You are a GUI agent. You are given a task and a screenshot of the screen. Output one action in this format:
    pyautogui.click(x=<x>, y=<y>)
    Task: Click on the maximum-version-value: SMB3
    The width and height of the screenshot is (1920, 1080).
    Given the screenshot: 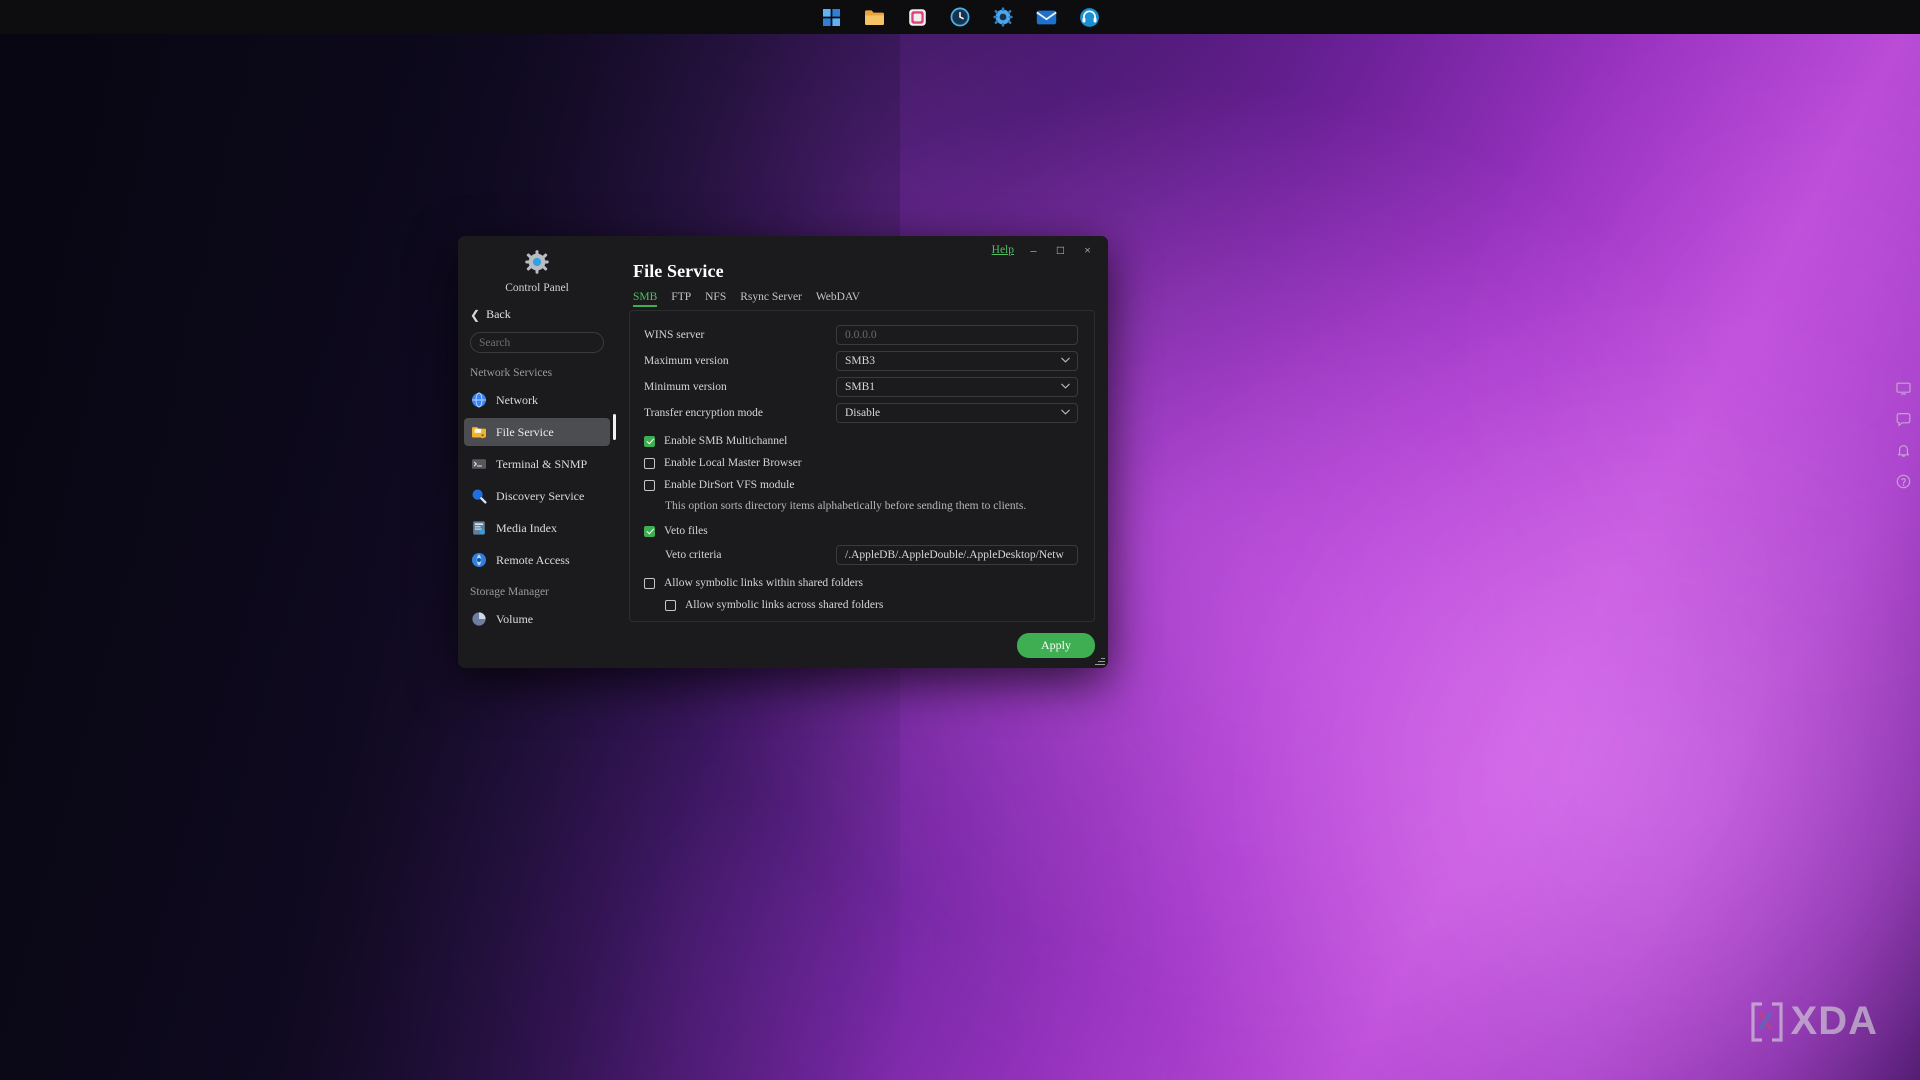 What is the action you would take?
    pyautogui.click(x=860, y=361)
    